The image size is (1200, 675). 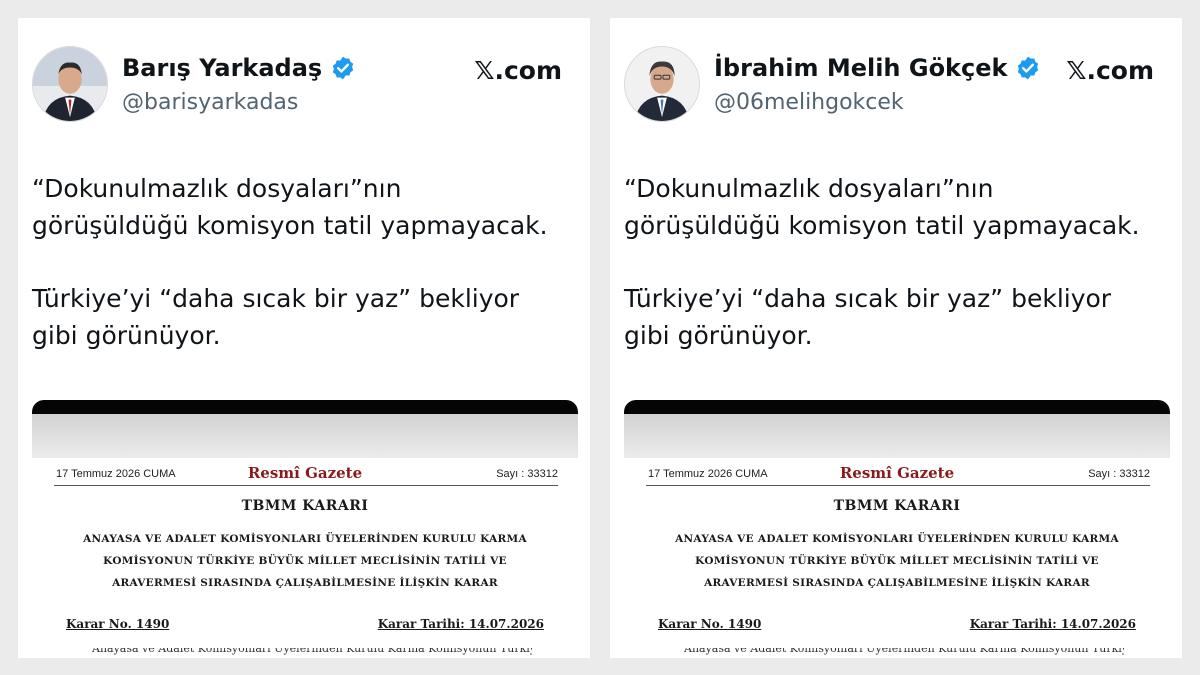 I want to click on author-name: İbrahim Melih Gökçek, so click(x=860, y=68).